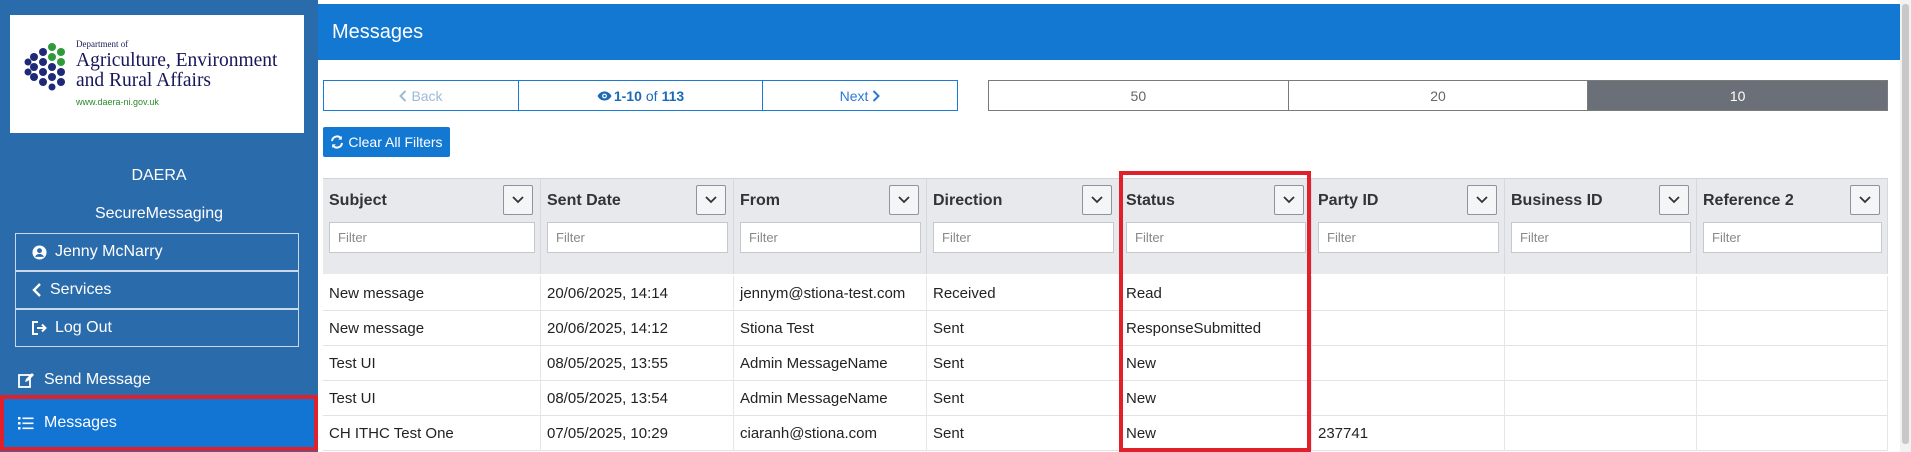 The height and width of the screenshot is (452, 1911). Describe the element at coordinates (830, 293) in the screenshot. I see `cell-from: jennym@stiona-test.com` at that location.